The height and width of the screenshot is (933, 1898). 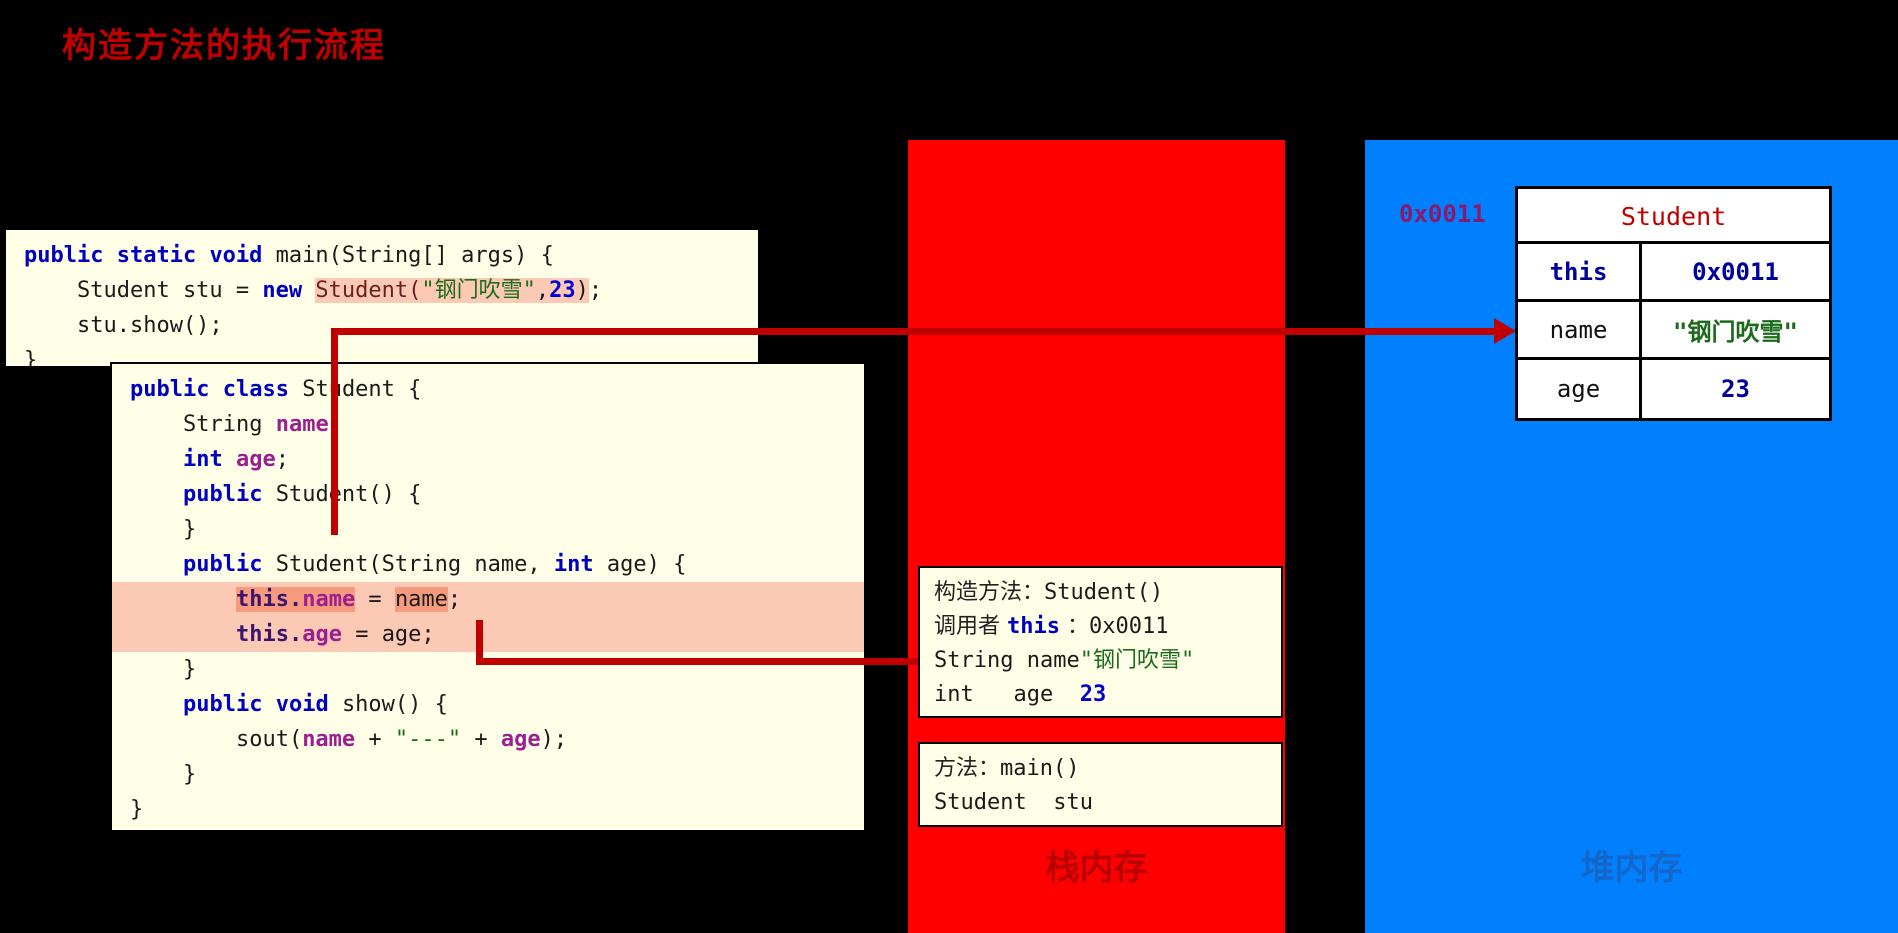 I want to click on frame-token: 0x0011, so click(x=1128, y=626).